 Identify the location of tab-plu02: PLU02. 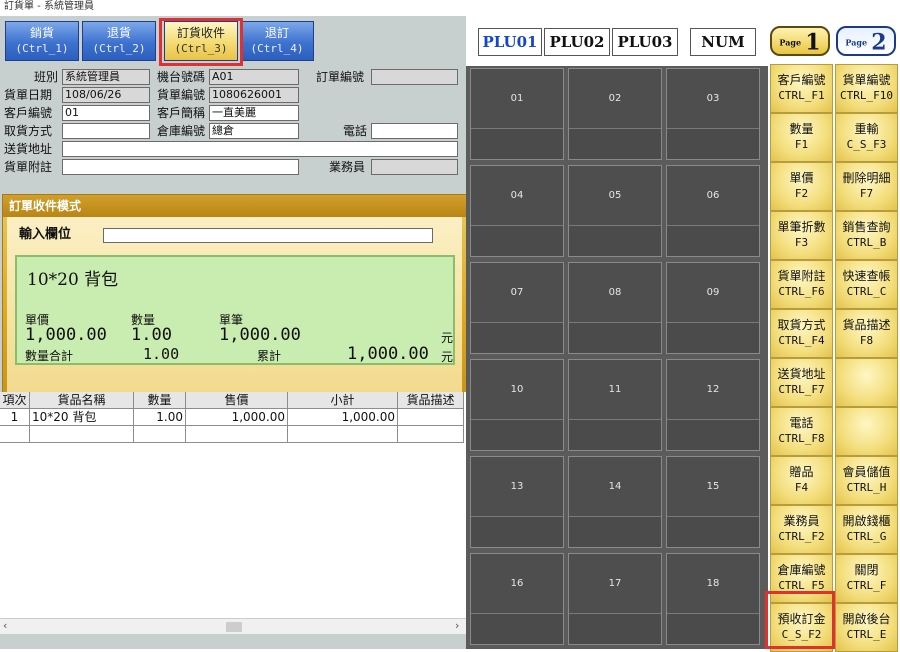
(577, 42).